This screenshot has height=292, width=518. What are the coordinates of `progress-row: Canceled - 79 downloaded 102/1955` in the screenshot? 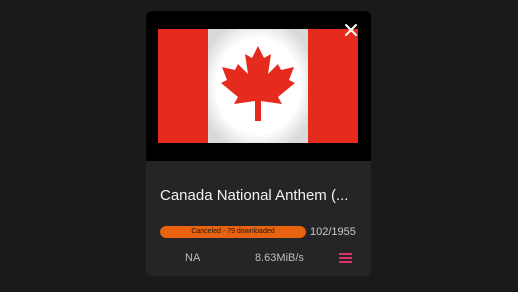 It's located at (260, 232).